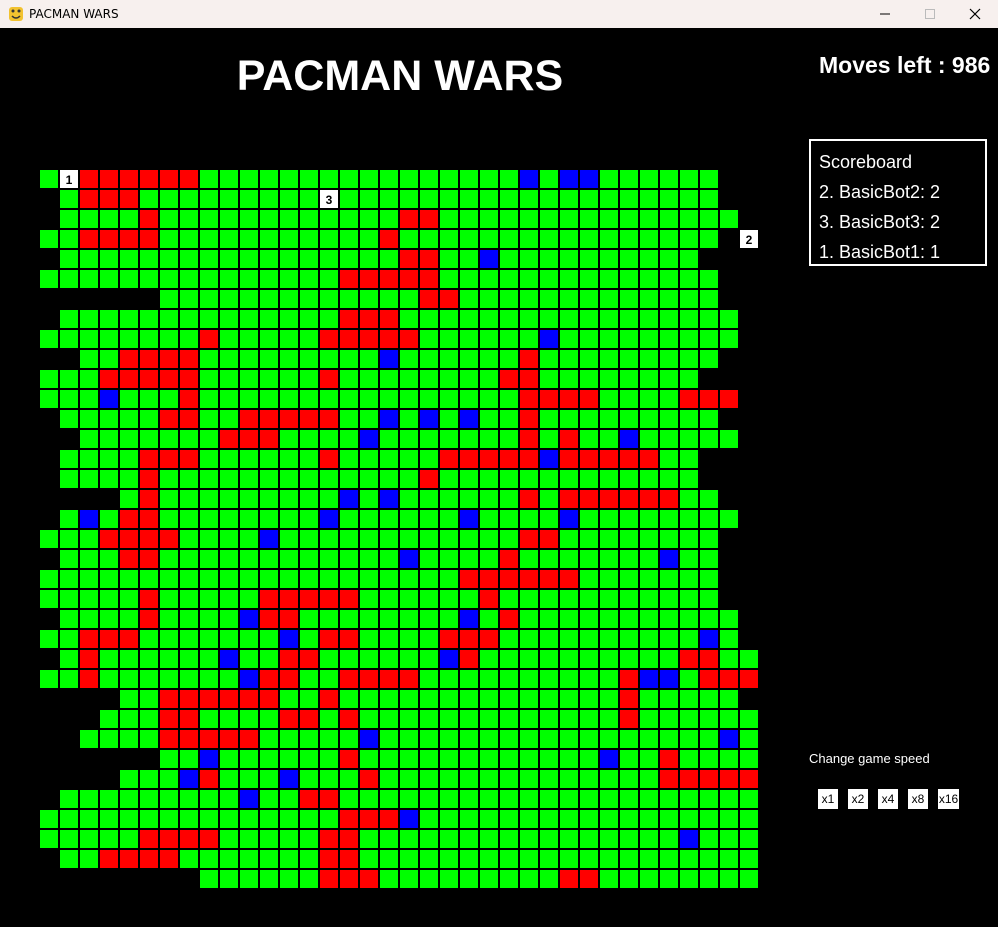  I want to click on speed-x4-button: x4, so click(888, 799).